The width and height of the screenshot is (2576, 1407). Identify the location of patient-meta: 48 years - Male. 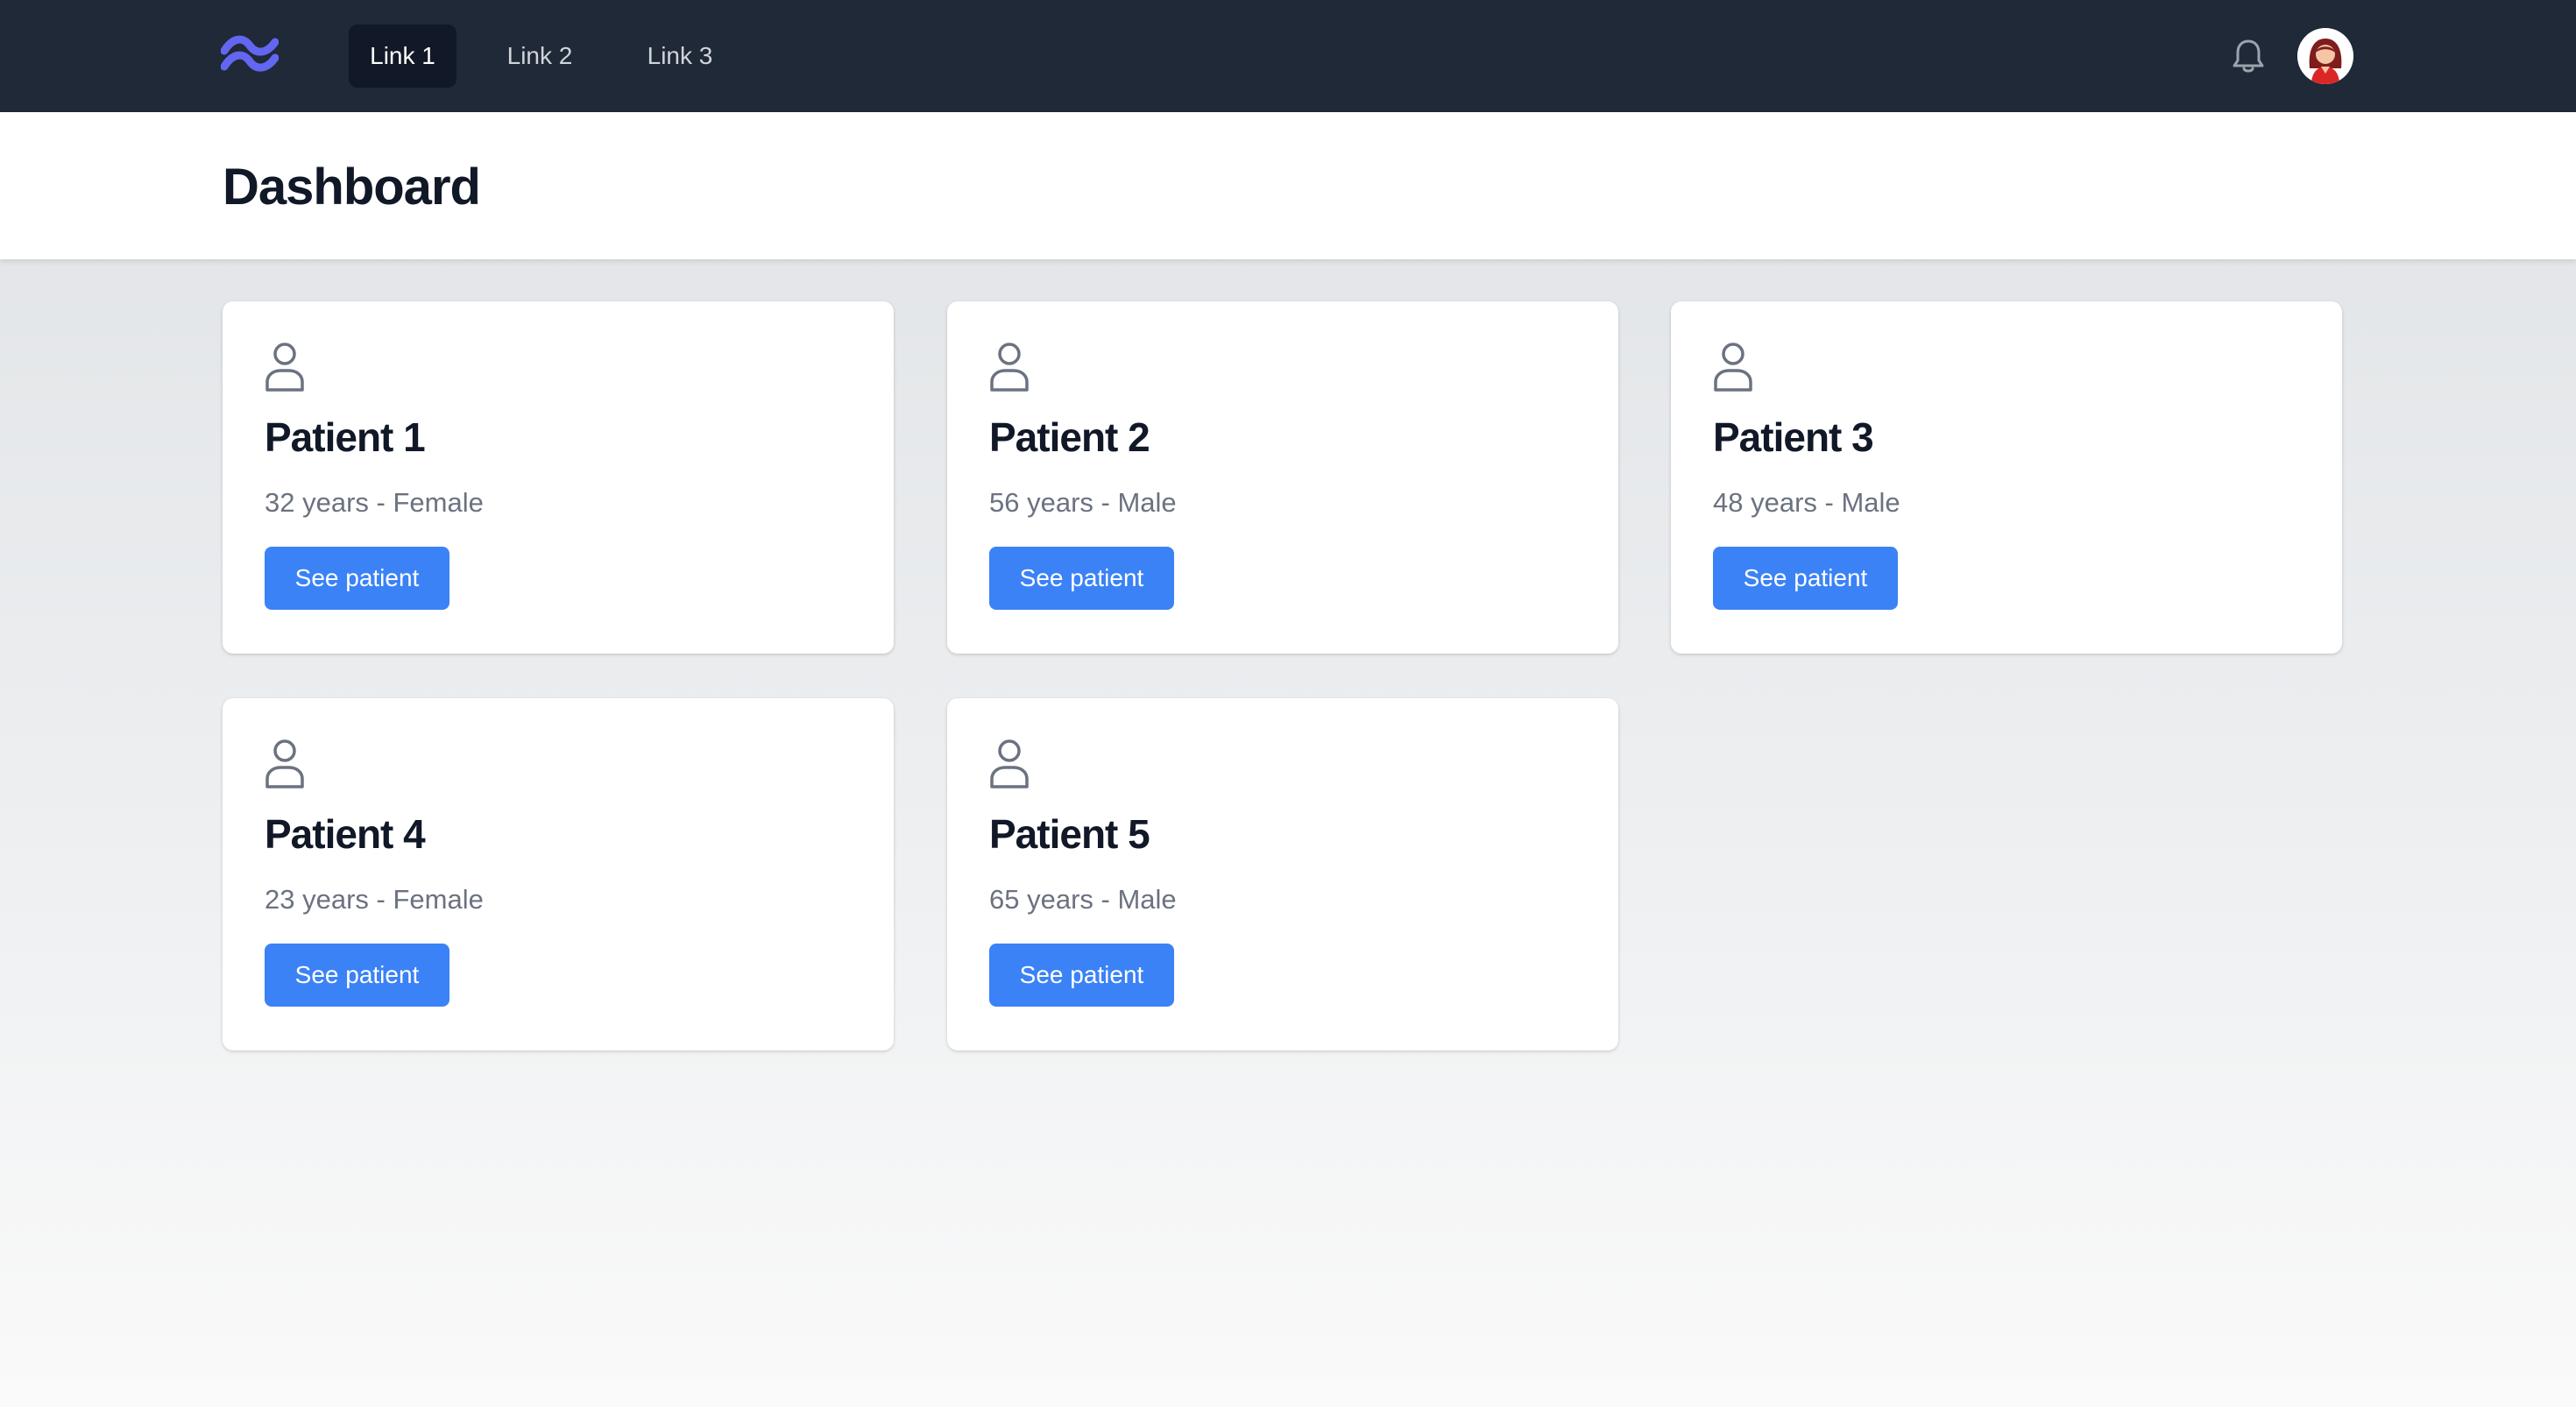
(1806, 502).